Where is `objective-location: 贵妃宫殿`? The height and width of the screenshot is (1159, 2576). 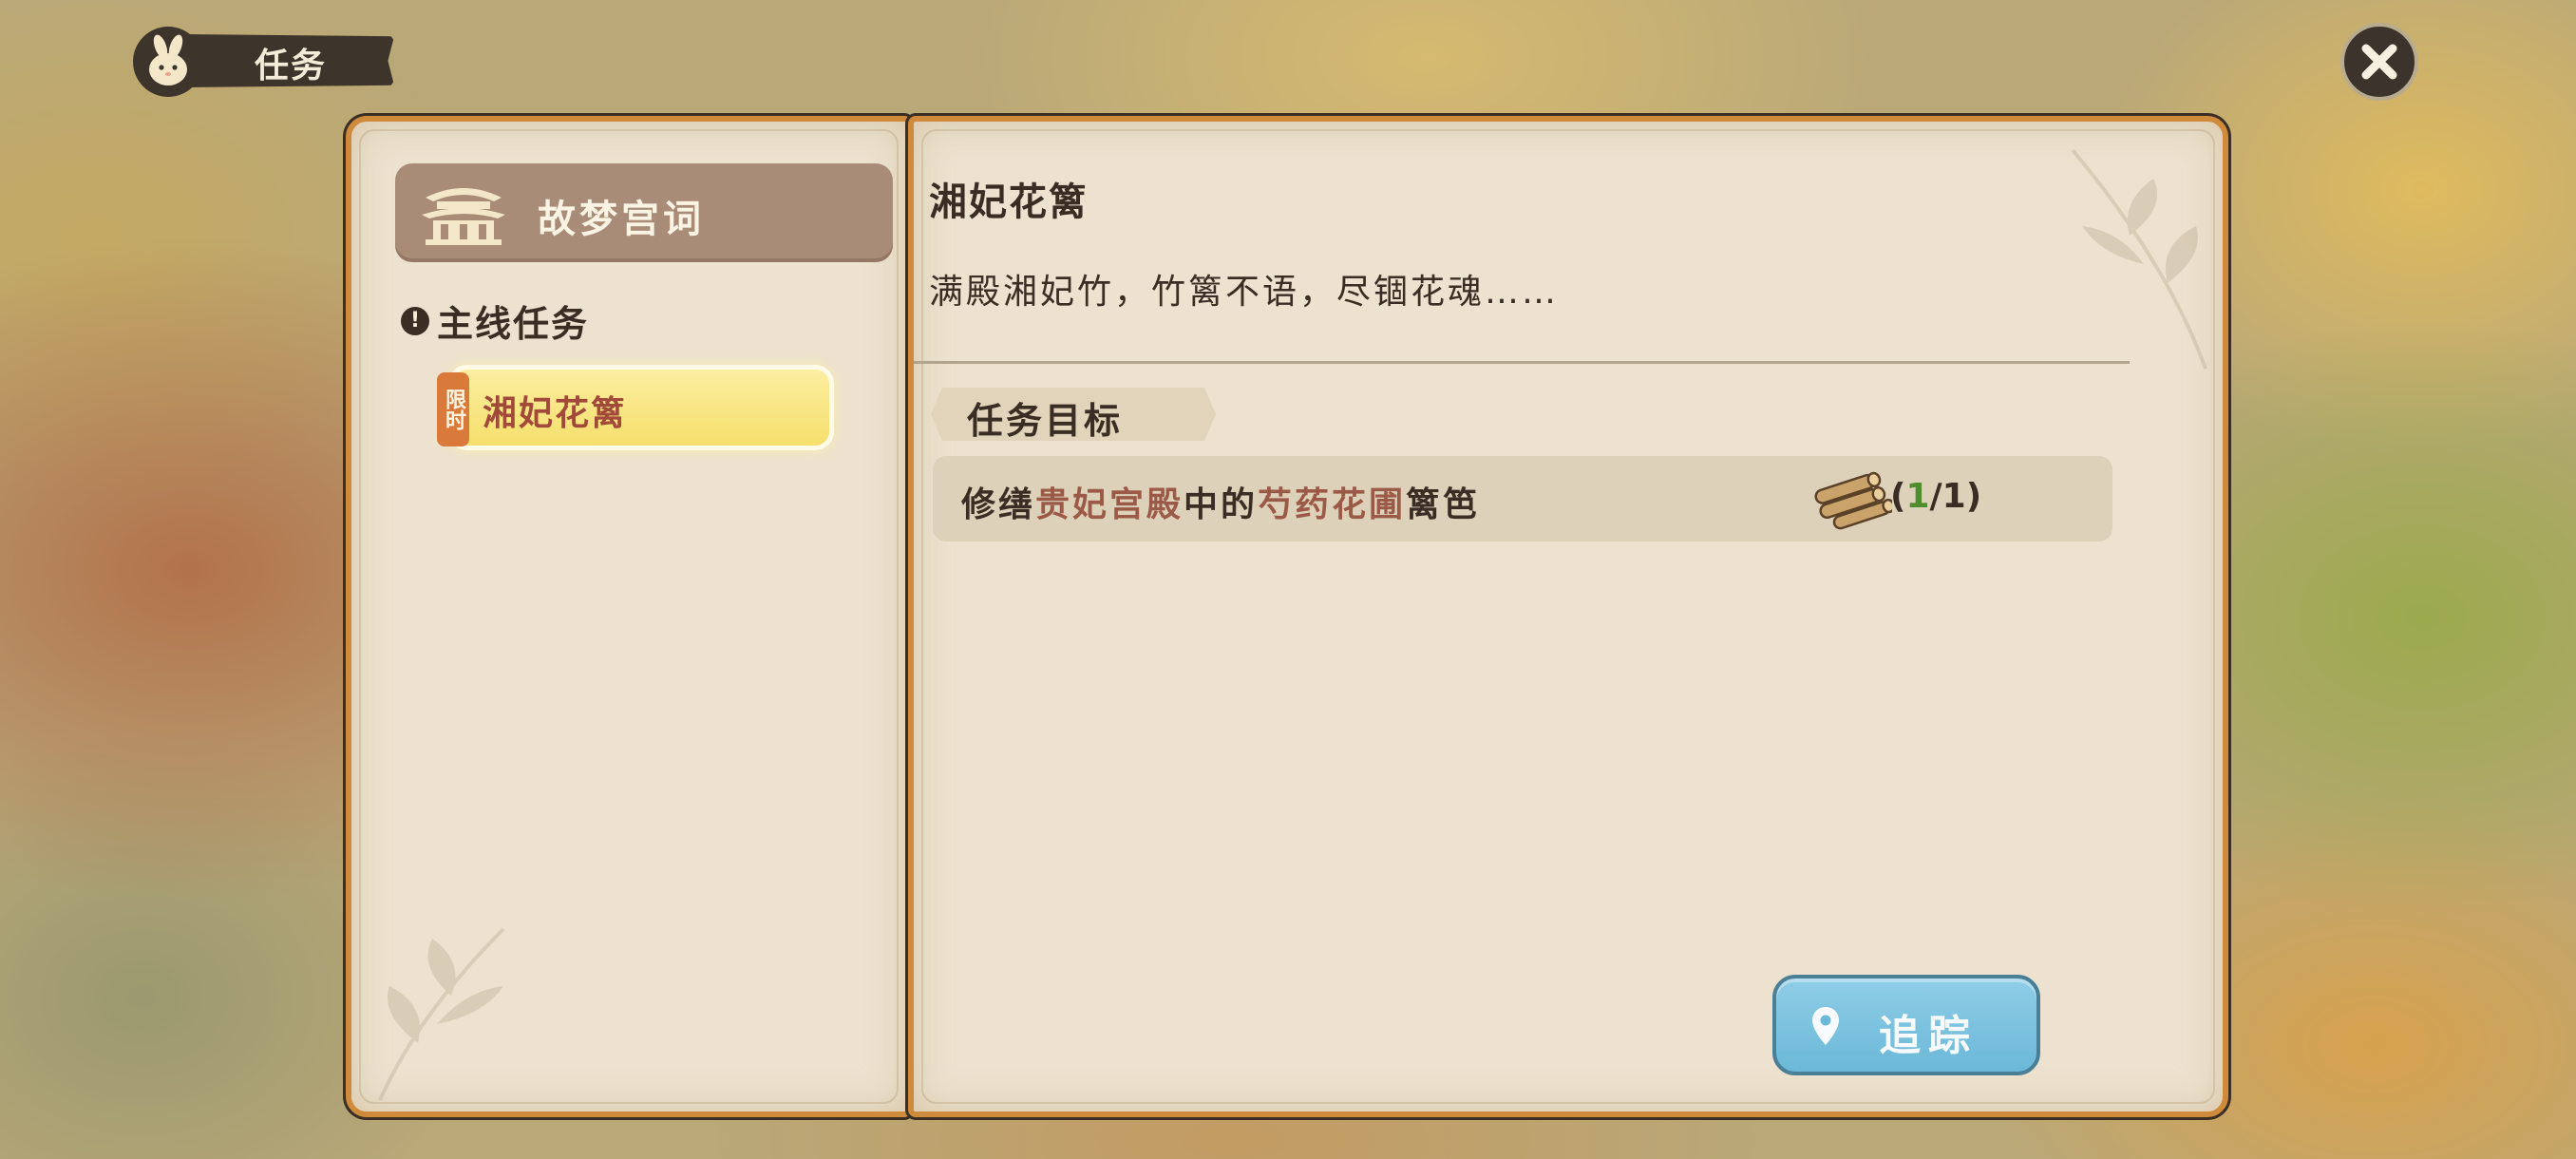
objective-location: 贵妃宫殿 is located at coordinates (1109, 504).